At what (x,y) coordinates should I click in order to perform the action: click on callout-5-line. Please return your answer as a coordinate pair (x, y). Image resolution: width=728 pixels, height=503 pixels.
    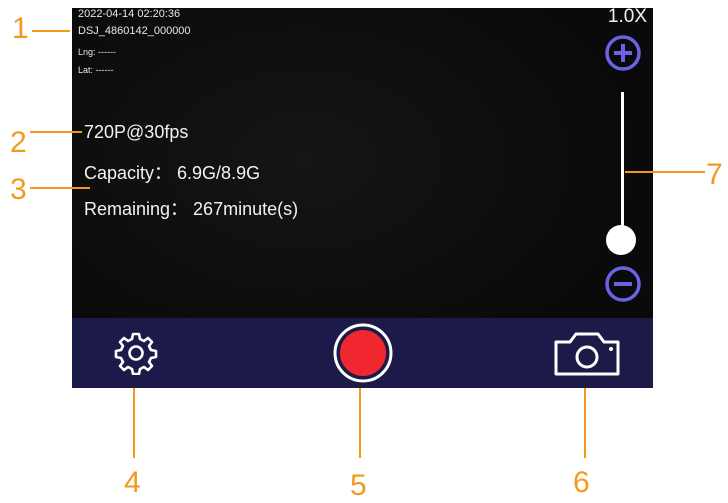
    Looking at the image, I should click on (360, 423).